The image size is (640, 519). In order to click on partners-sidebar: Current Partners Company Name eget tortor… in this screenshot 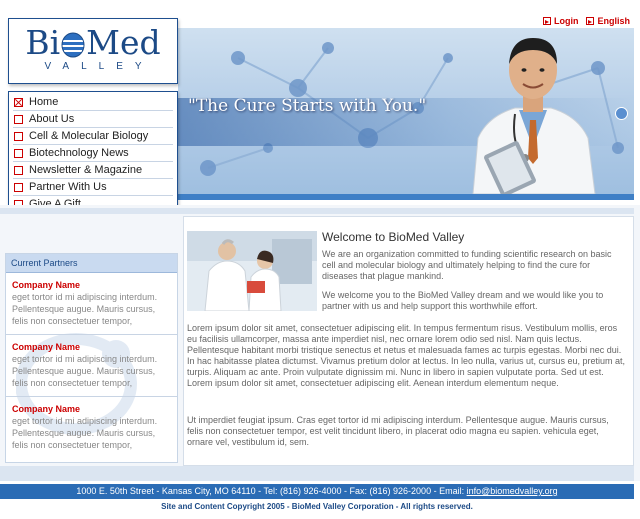, I will do `click(91, 358)`.